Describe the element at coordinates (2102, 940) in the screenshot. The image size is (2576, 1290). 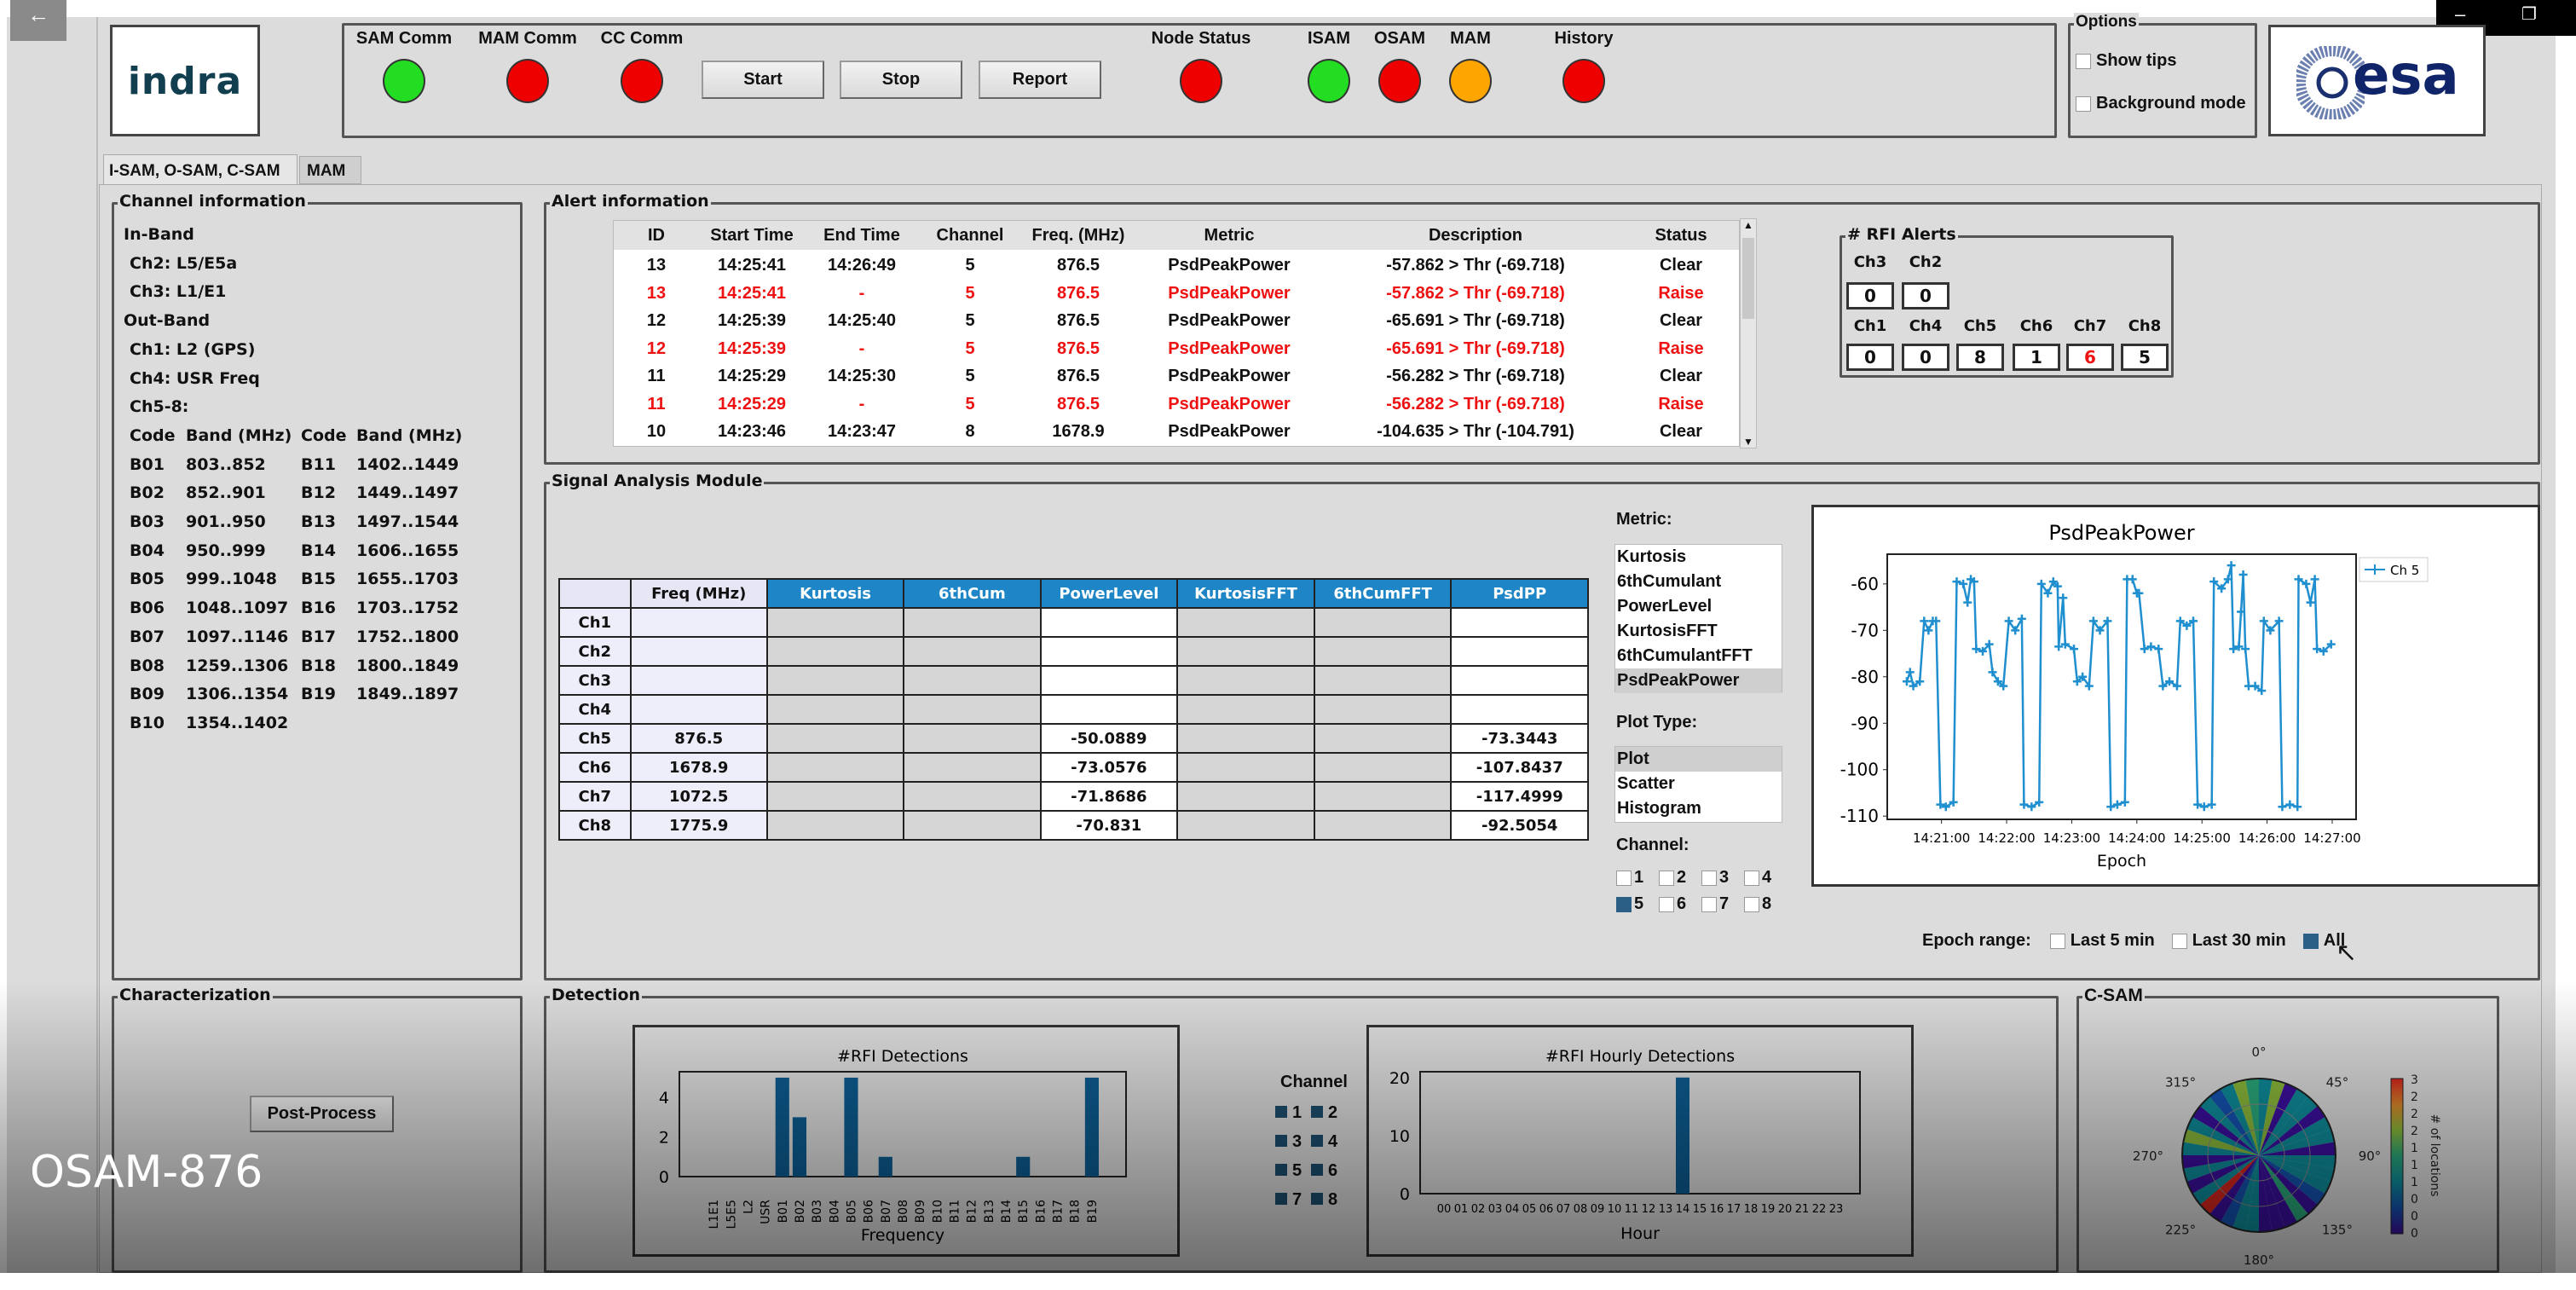
I see `epoch-option: Last 5 min` at that location.